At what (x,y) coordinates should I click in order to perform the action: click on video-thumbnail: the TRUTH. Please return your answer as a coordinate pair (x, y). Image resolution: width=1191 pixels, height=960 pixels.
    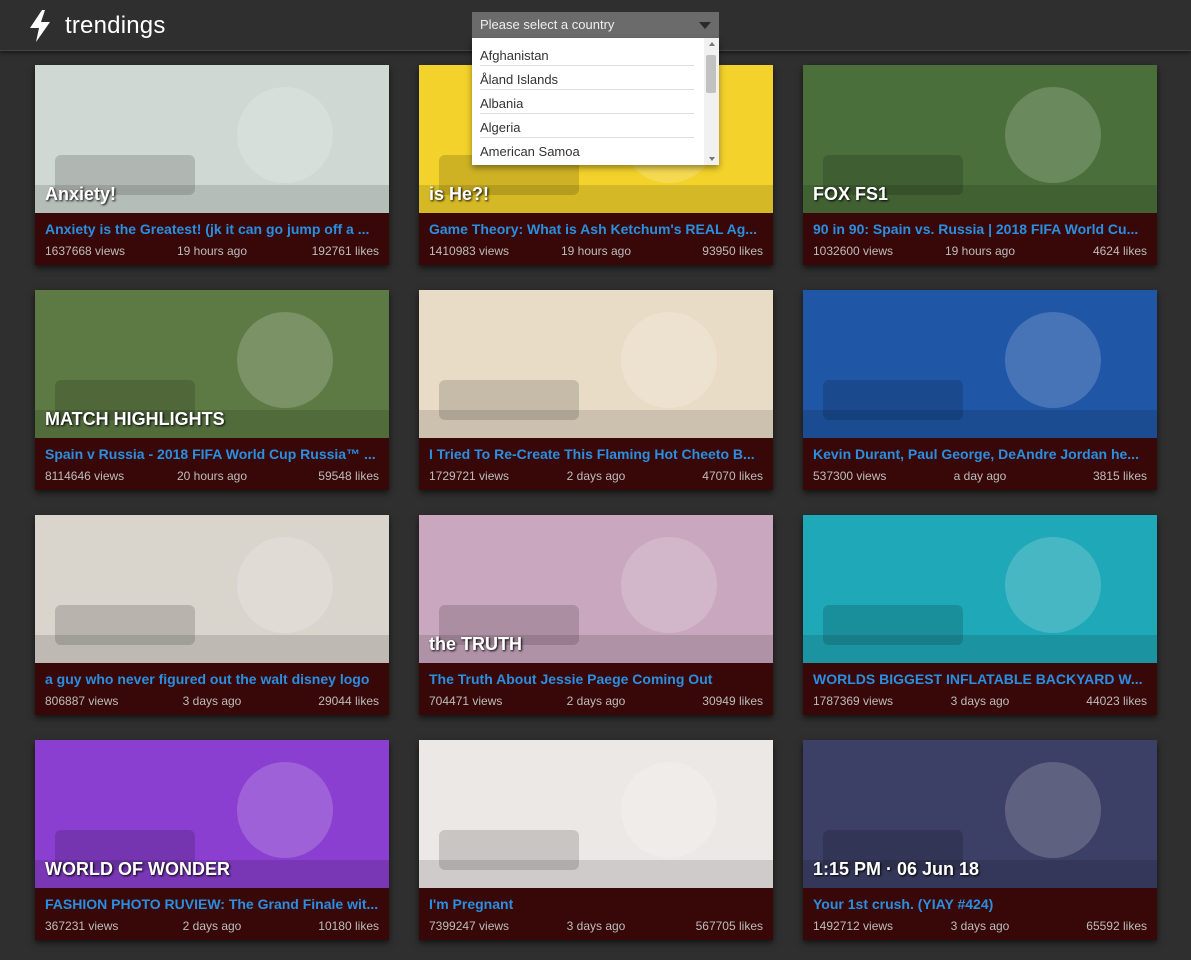
    Looking at the image, I should click on (596, 589).